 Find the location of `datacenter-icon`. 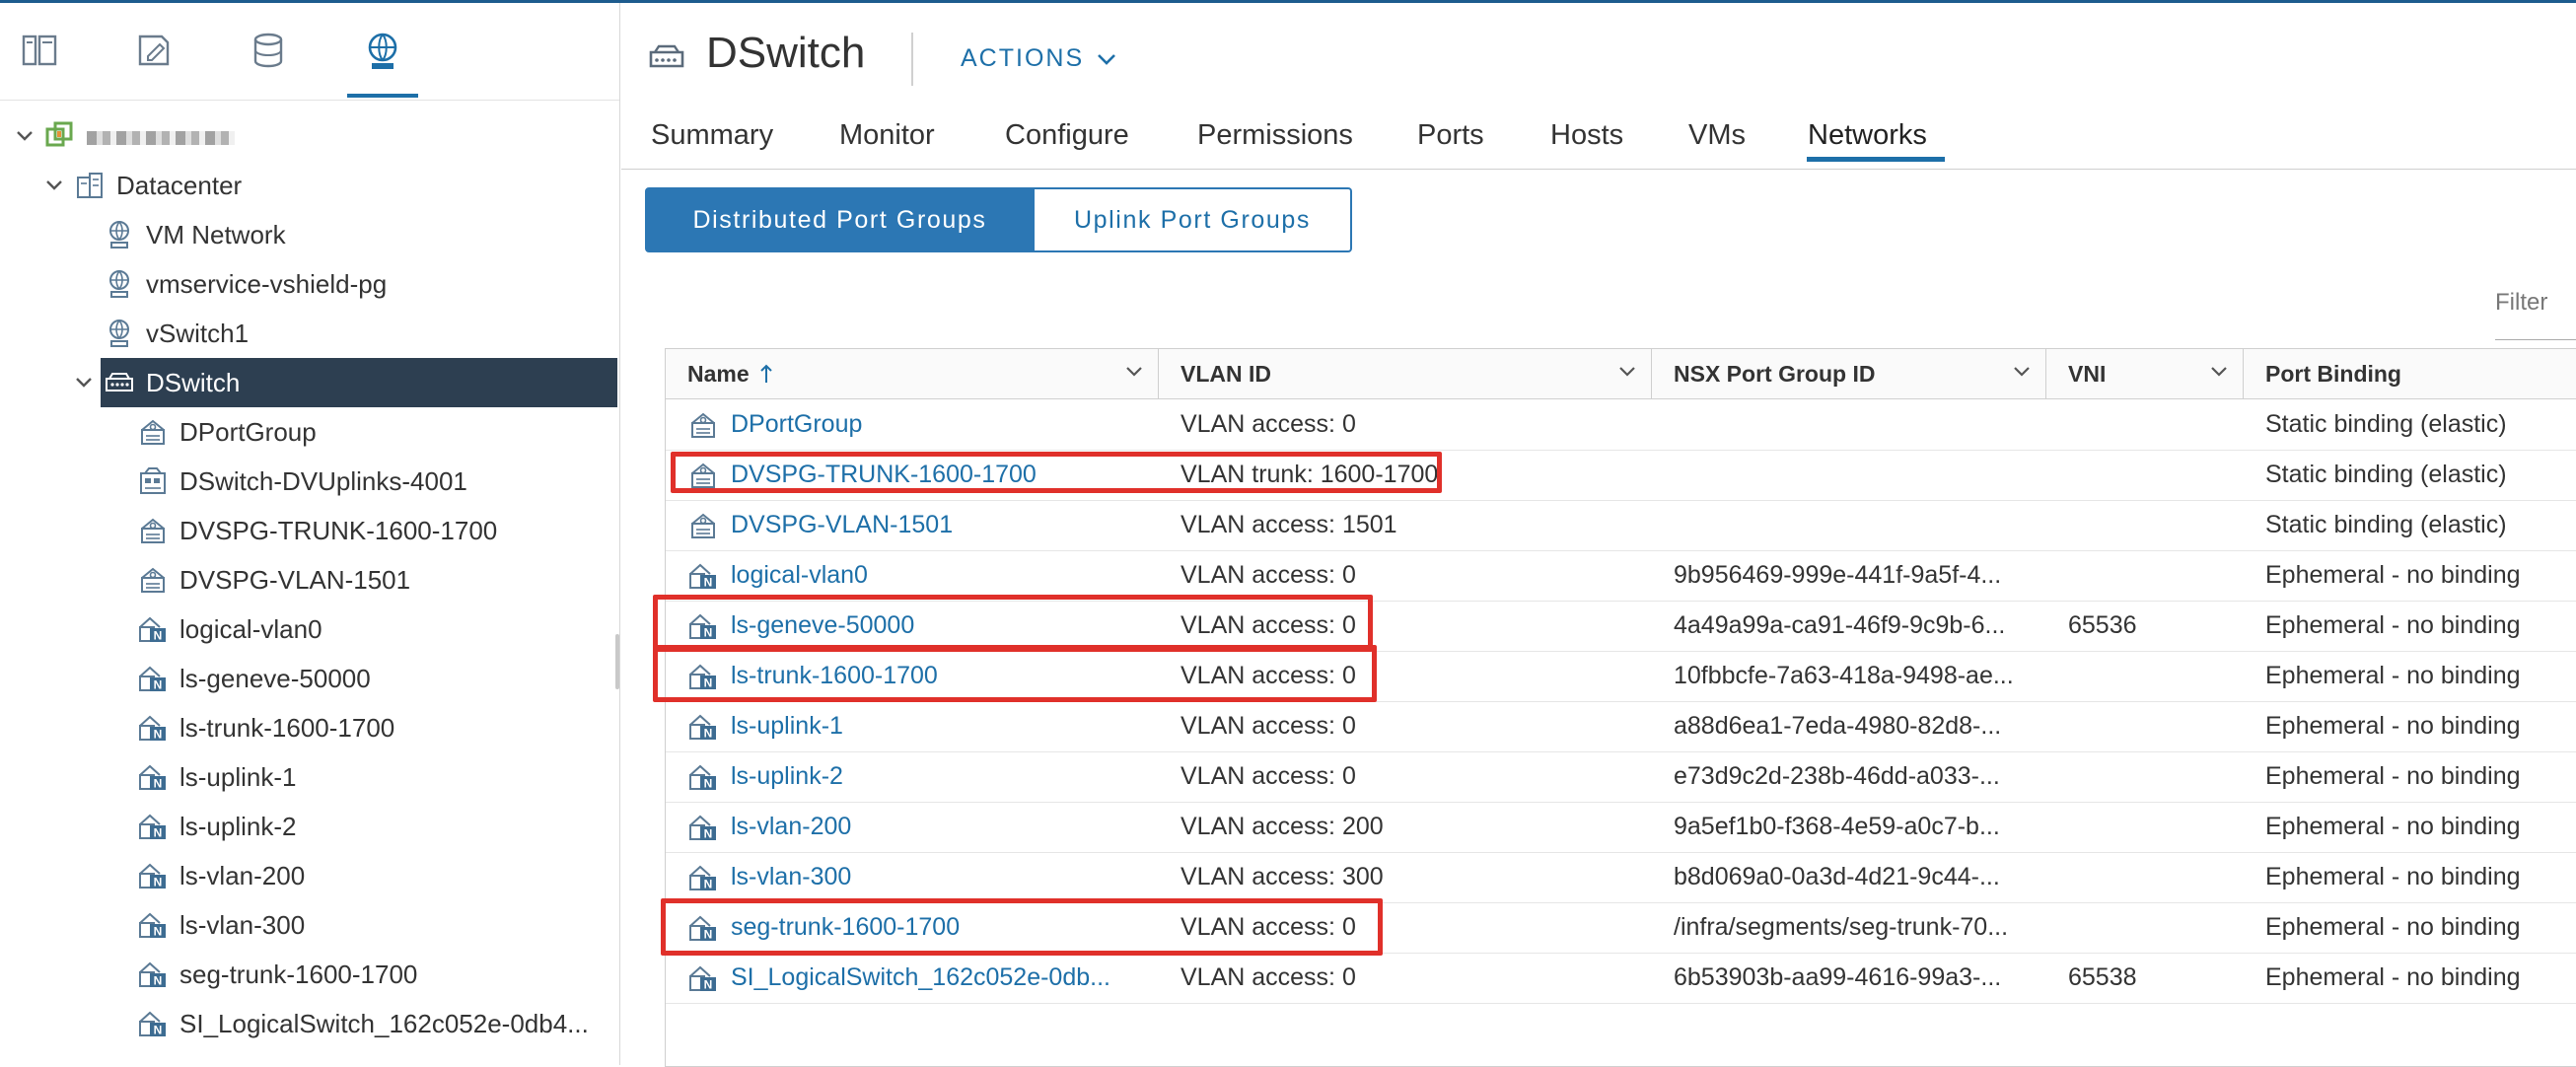

datacenter-icon is located at coordinates (90, 185).